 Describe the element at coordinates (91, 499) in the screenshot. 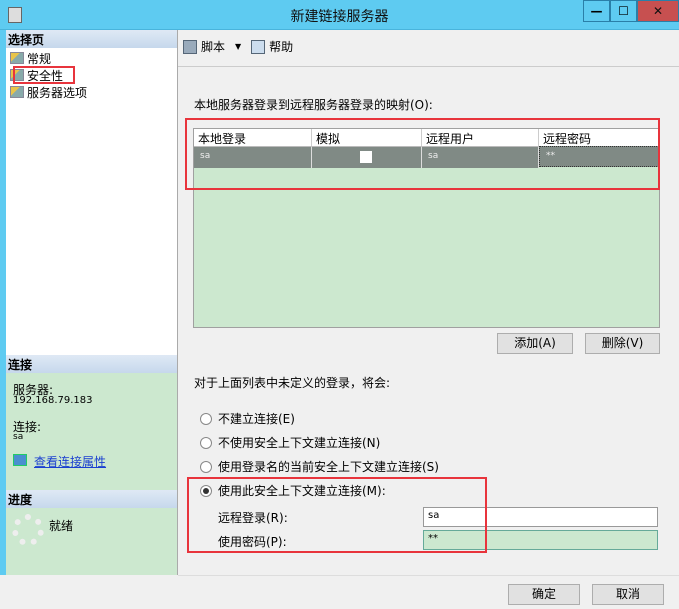

I see `progress-header: 进度` at that location.